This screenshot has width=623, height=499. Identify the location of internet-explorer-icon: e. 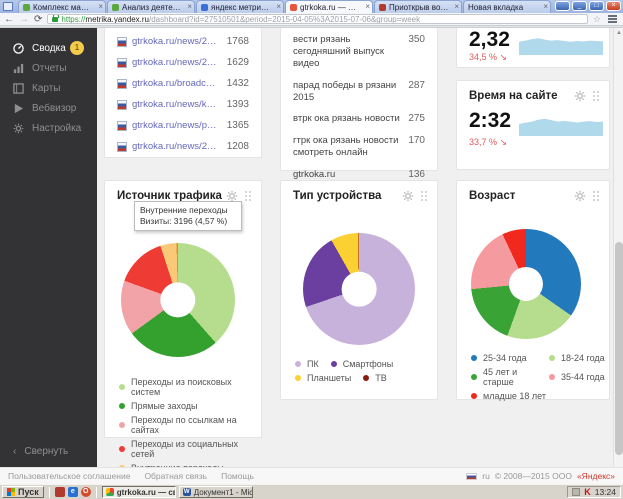
(72, 492).